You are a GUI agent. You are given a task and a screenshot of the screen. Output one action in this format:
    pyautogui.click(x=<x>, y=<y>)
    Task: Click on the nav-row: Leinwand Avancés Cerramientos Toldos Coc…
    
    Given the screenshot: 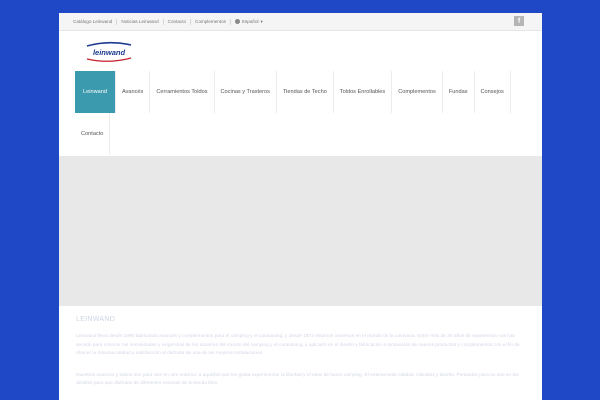 What is the action you would take?
    pyautogui.click(x=300, y=92)
    